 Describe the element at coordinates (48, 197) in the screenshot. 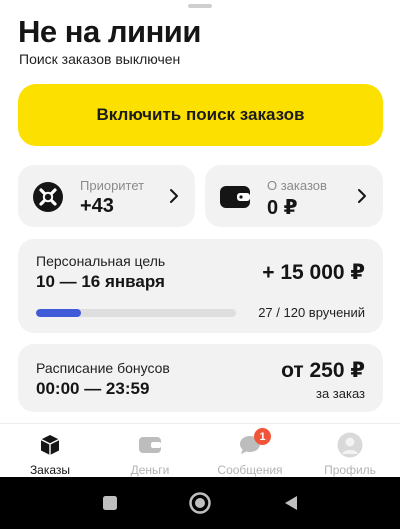

I see `priority-icon` at that location.